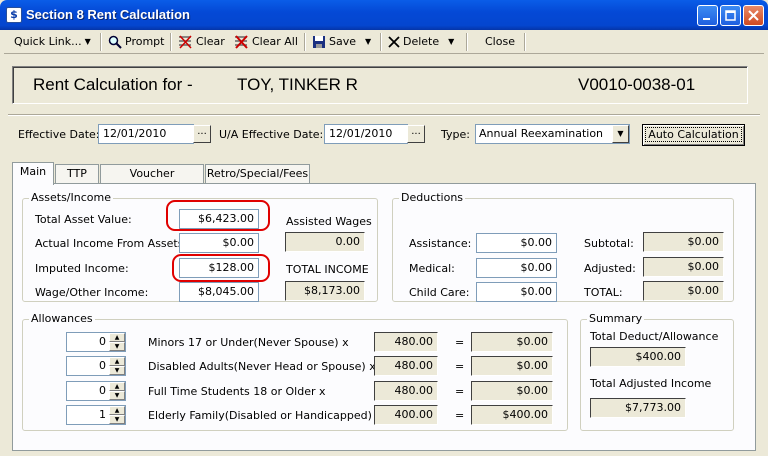 The image size is (768, 456). What do you see at coordinates (683, 267) in the screenshot?
I see `adjusted-value: $0.00` at bounding box center [683, 267].